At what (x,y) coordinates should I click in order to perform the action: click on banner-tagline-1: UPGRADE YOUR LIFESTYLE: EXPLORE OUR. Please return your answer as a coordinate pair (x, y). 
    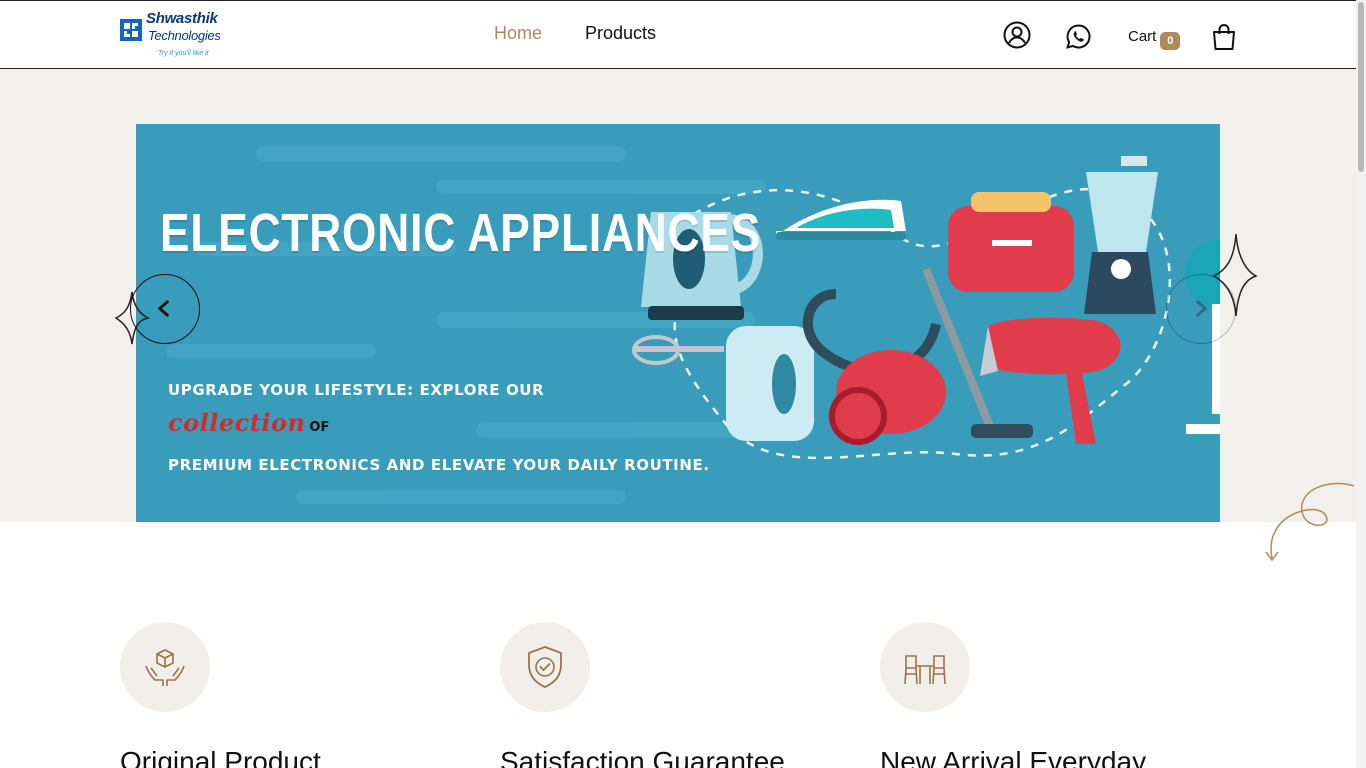
    Looking at the image, I should click on (356, 390).